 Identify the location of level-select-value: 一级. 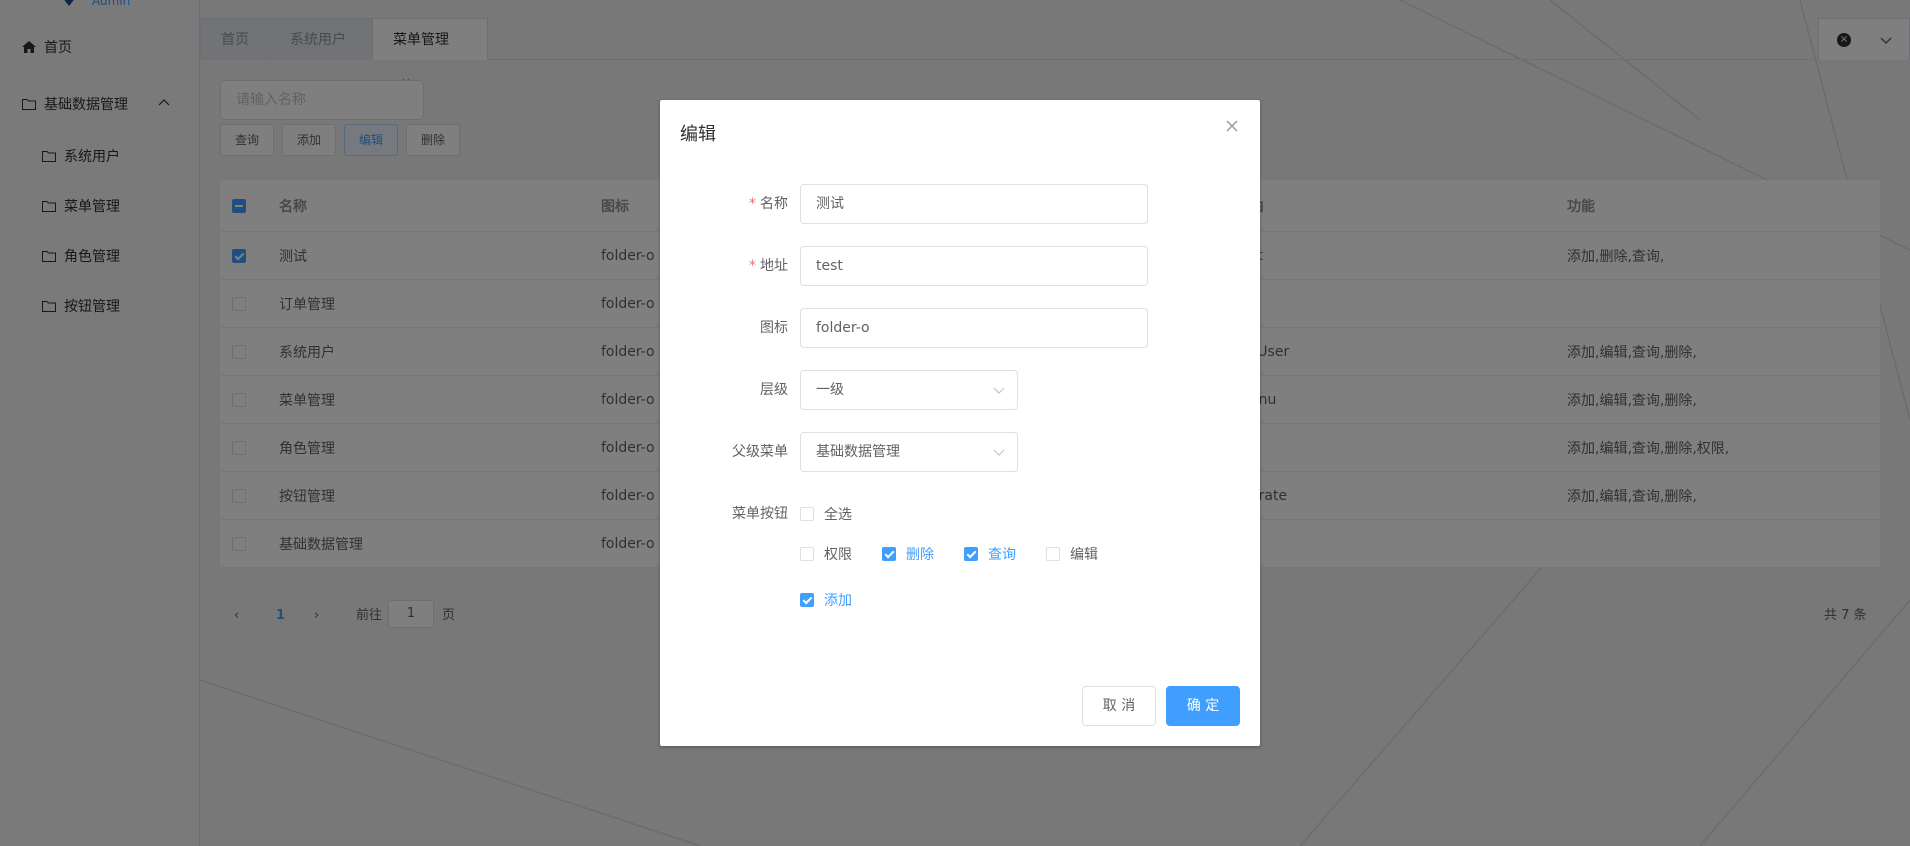
(830, 390).